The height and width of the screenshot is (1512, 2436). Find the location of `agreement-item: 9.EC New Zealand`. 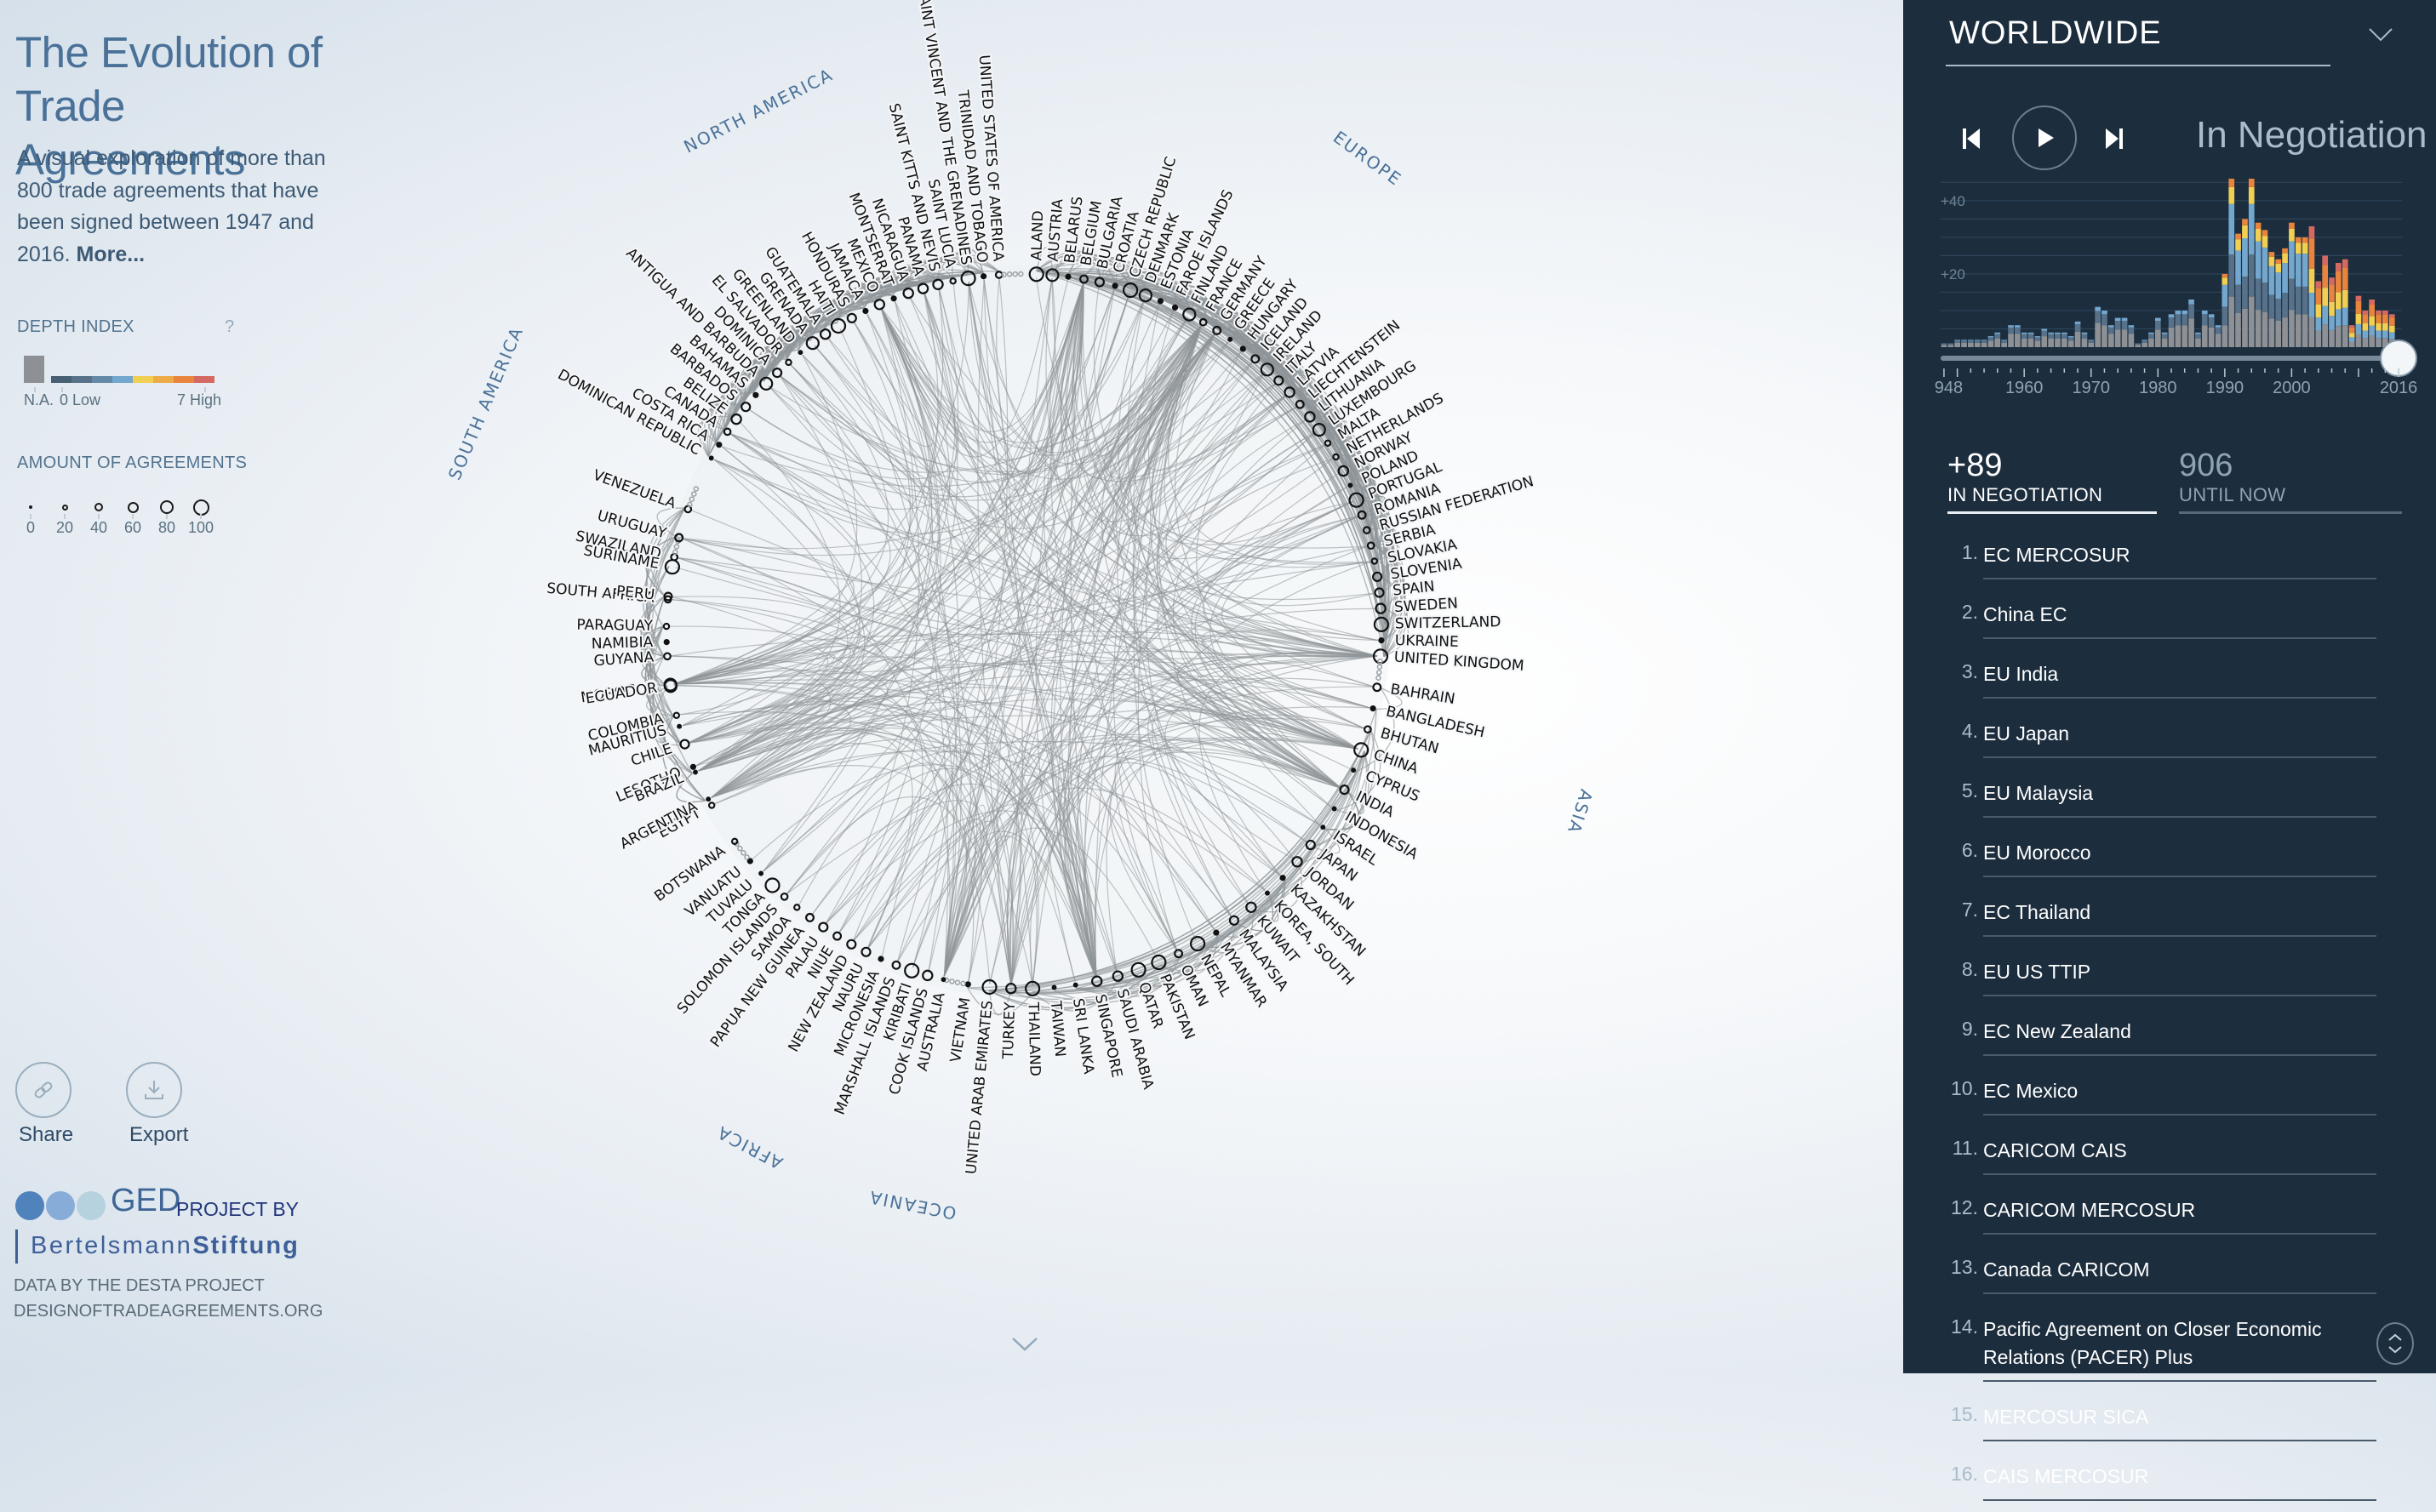

agreement-item: 9.EC New Zealand is located at coordinates (2179, 1031).